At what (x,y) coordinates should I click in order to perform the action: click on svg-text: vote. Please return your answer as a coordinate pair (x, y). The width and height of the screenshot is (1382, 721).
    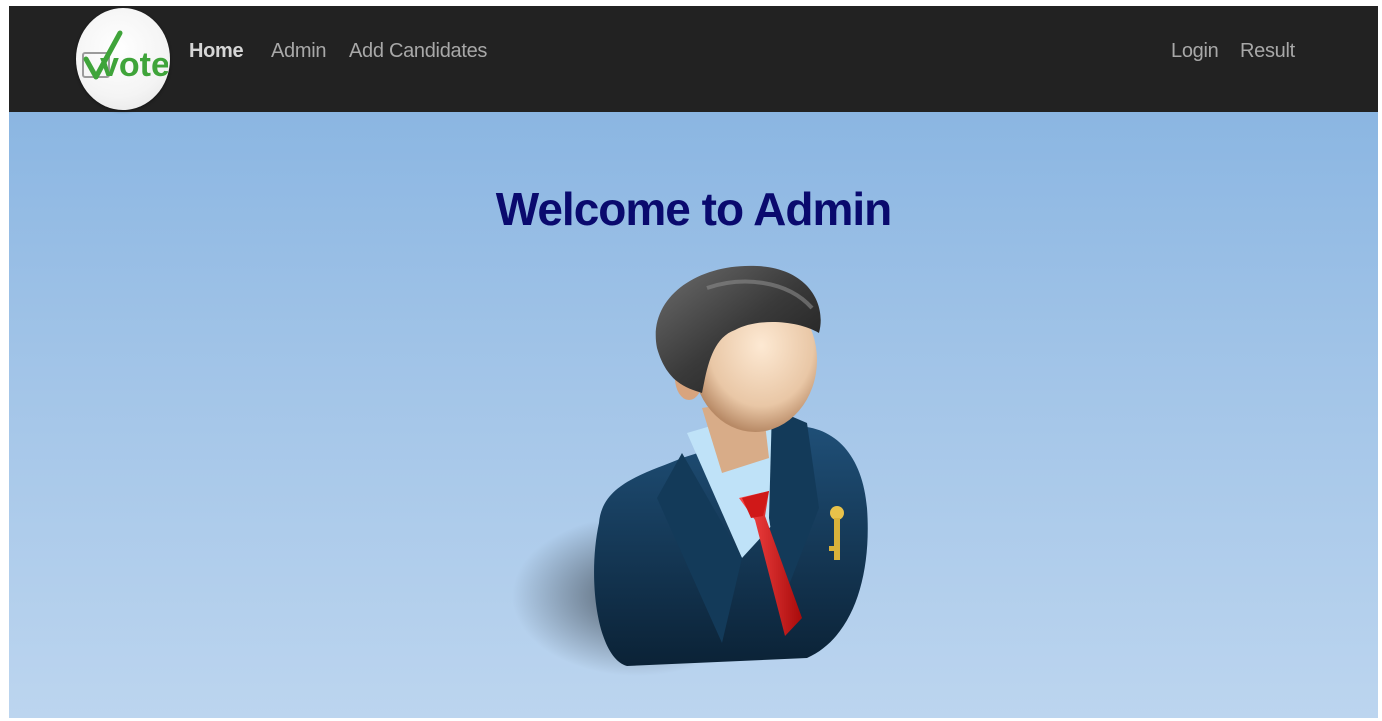
    Looking at the image, I should click on (134, 65).